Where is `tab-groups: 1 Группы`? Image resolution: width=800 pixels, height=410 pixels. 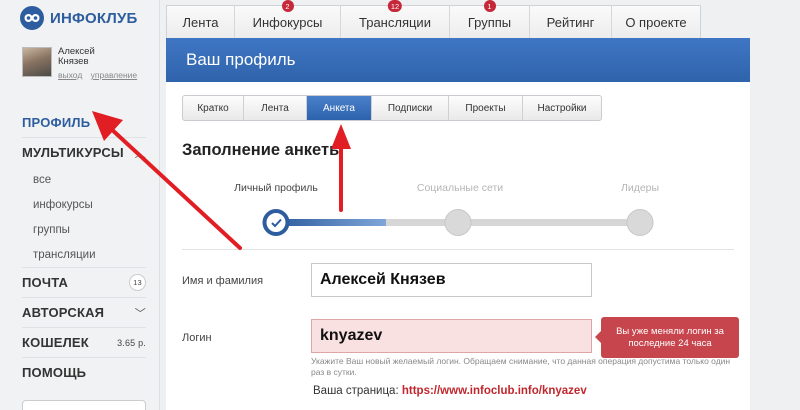 tab-groups: 1 Группы is located at coordinates (490, 19).